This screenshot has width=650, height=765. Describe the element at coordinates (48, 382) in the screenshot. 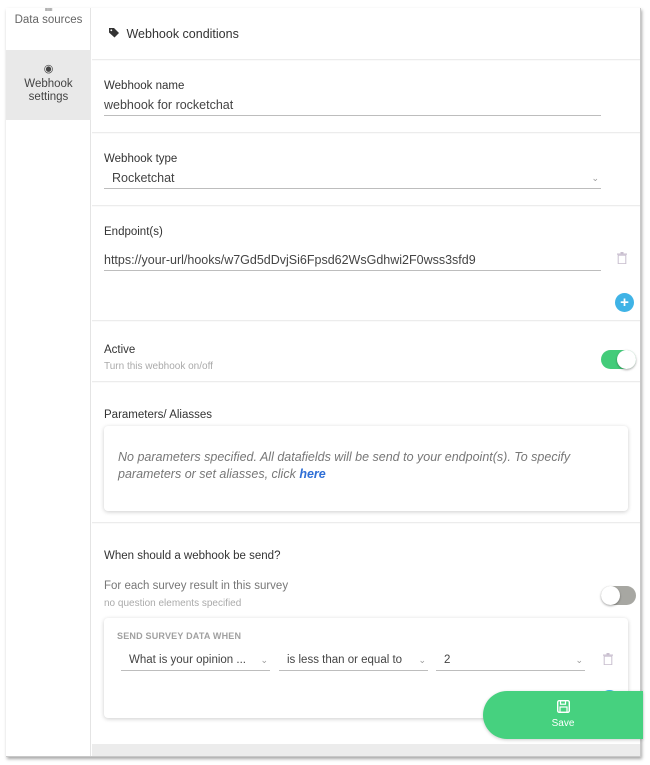

I see `sidebar: ▦ Data sources ◉ Webhook settings` at that location.